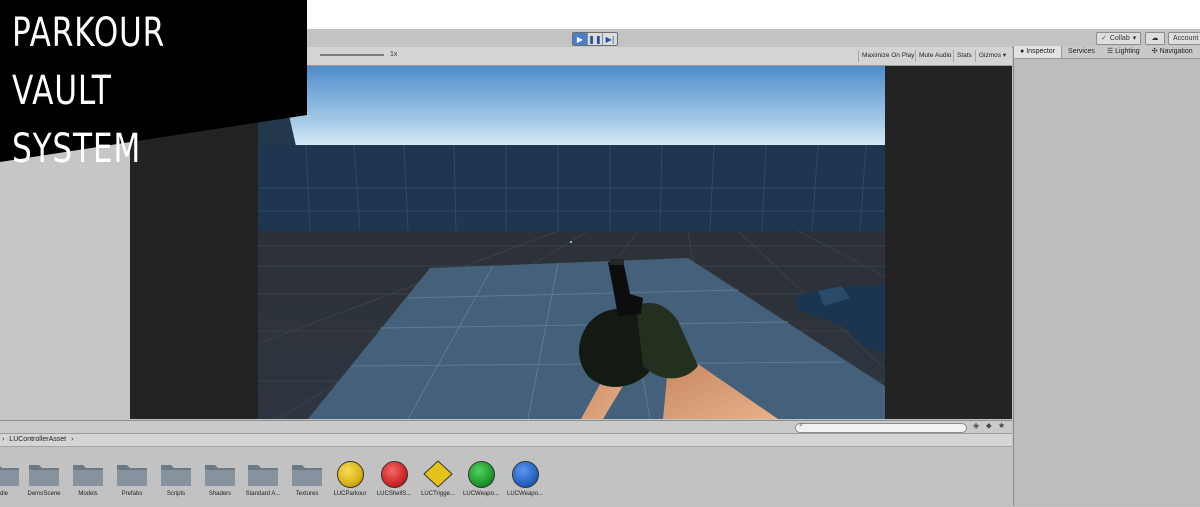 Image resolution: width=1200 pixels, height=507 pixels. Describe the element at coordinates (176, 494) in the screenshot. I see `asset-label: Scripts` at that location.